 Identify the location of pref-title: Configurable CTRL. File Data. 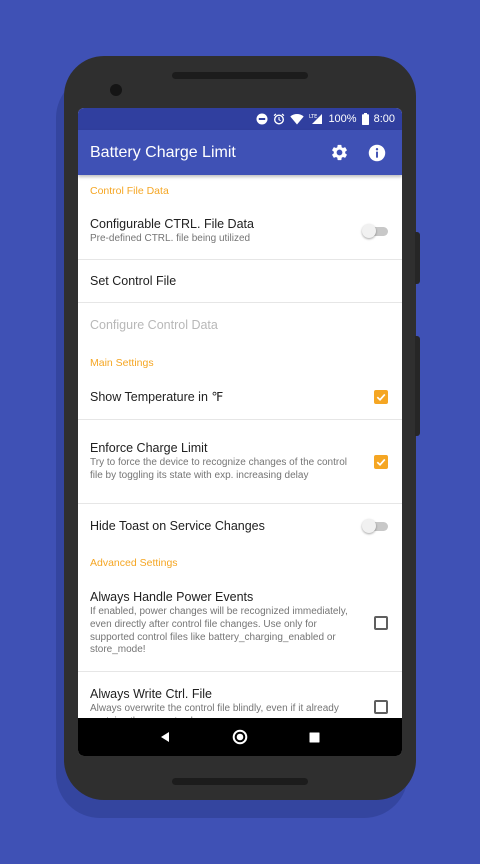
(172, 224).